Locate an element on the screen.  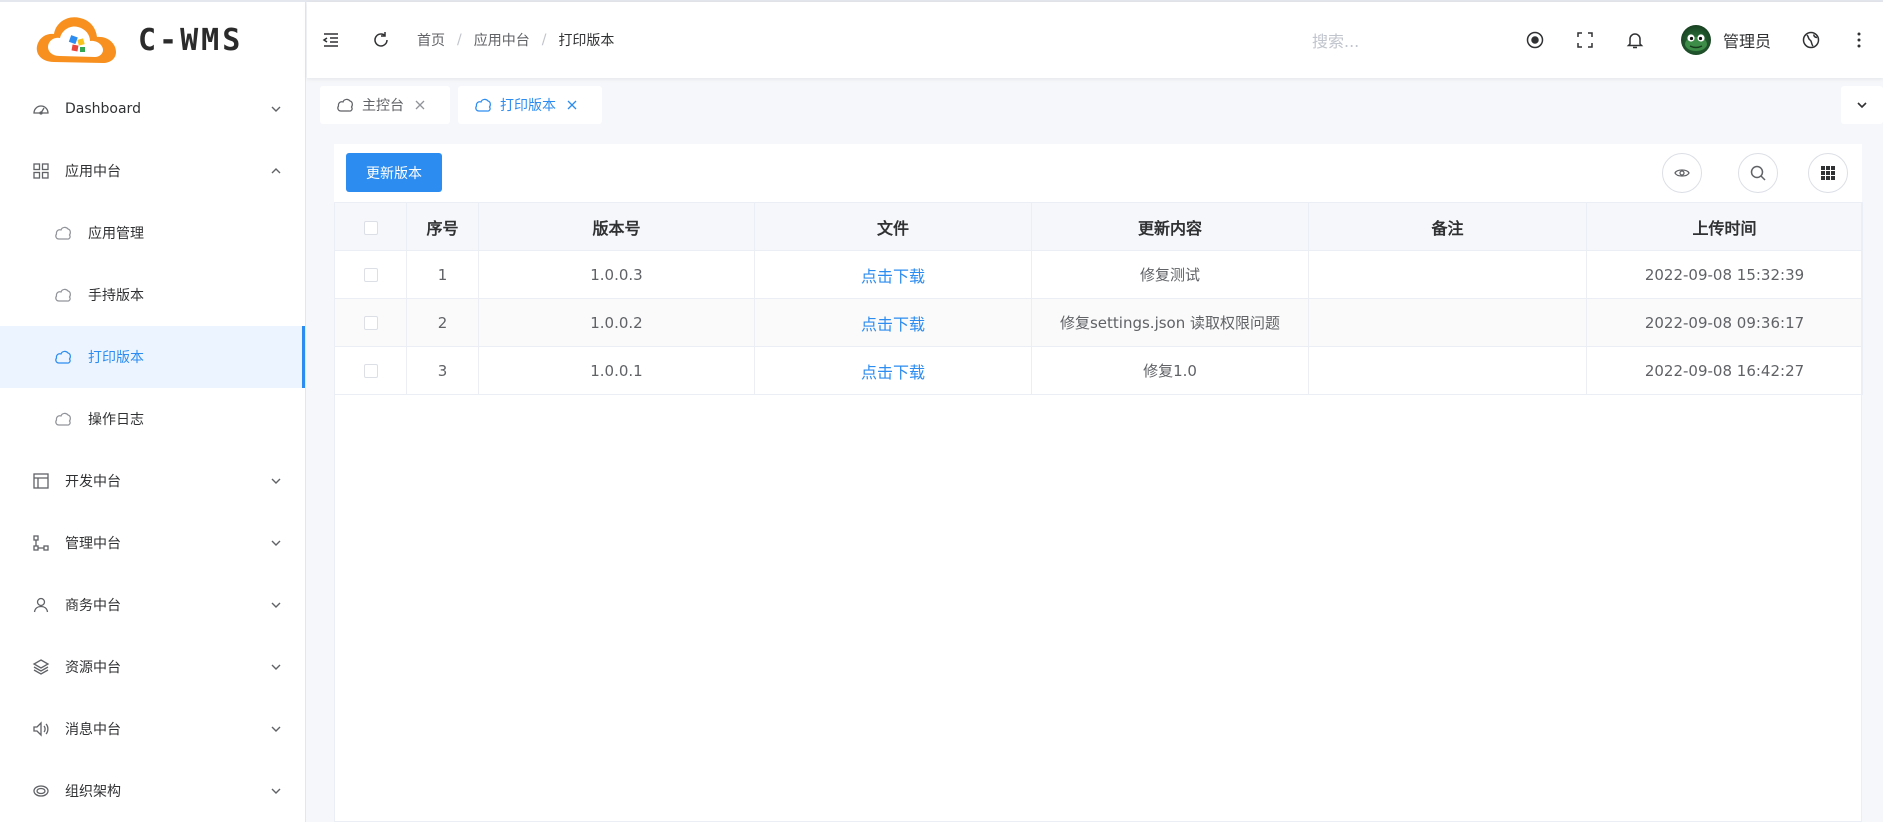
user-name: 管理员 is located at coordinates (1747, 40).